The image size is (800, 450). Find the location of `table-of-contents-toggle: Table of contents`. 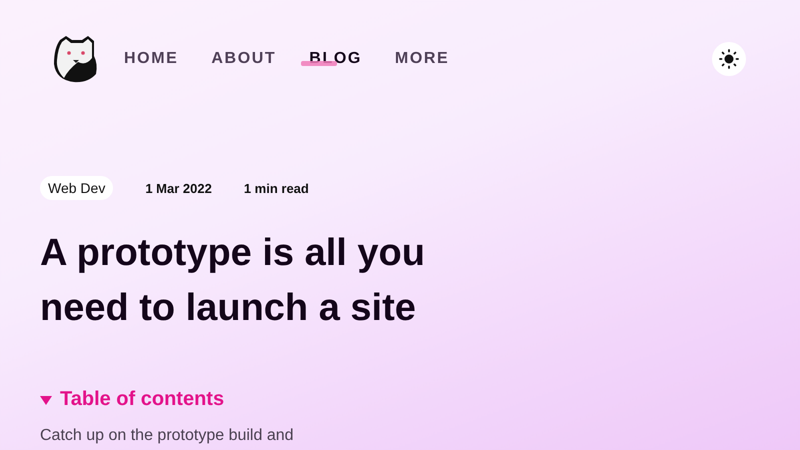

table-of-contents-toggle: Table of contents is located at coordinates (132, 399).